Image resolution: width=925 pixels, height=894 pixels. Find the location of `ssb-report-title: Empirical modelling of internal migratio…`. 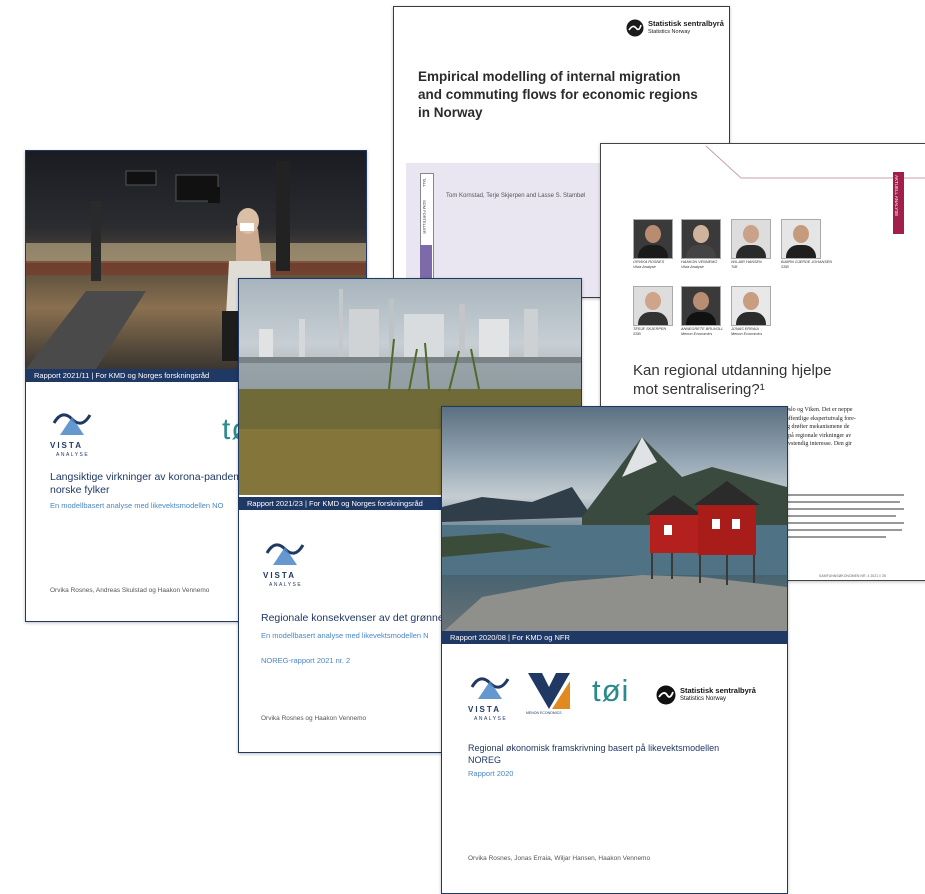

ssb-report-title: Empirical modelling of internal migratio… is located at coordinates (558, 95).